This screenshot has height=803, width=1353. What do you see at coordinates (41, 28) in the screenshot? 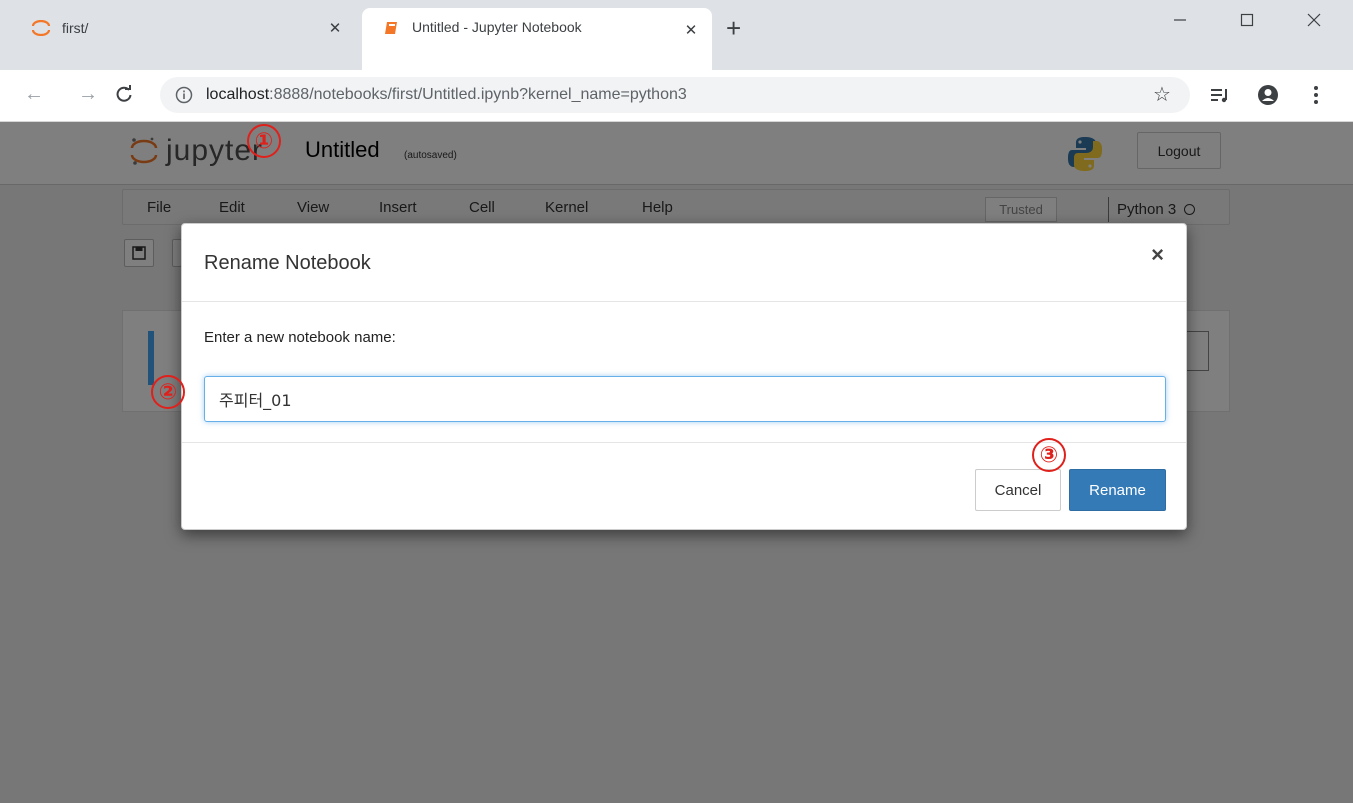
I see `jupyter-favicon-icon` at bounding box center [41, 28].